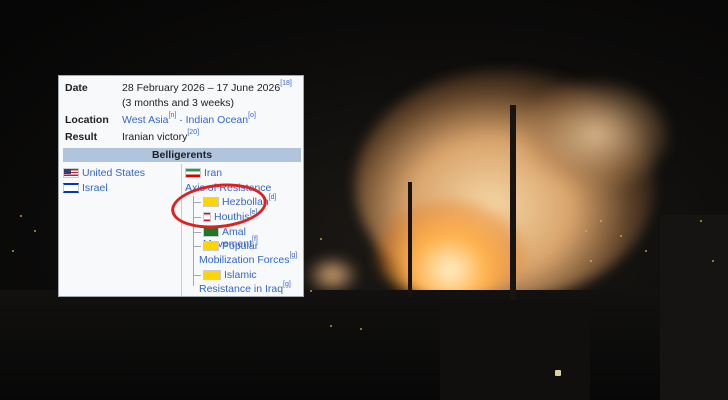  I want to click on us-flag-icon, so click(71, 173).